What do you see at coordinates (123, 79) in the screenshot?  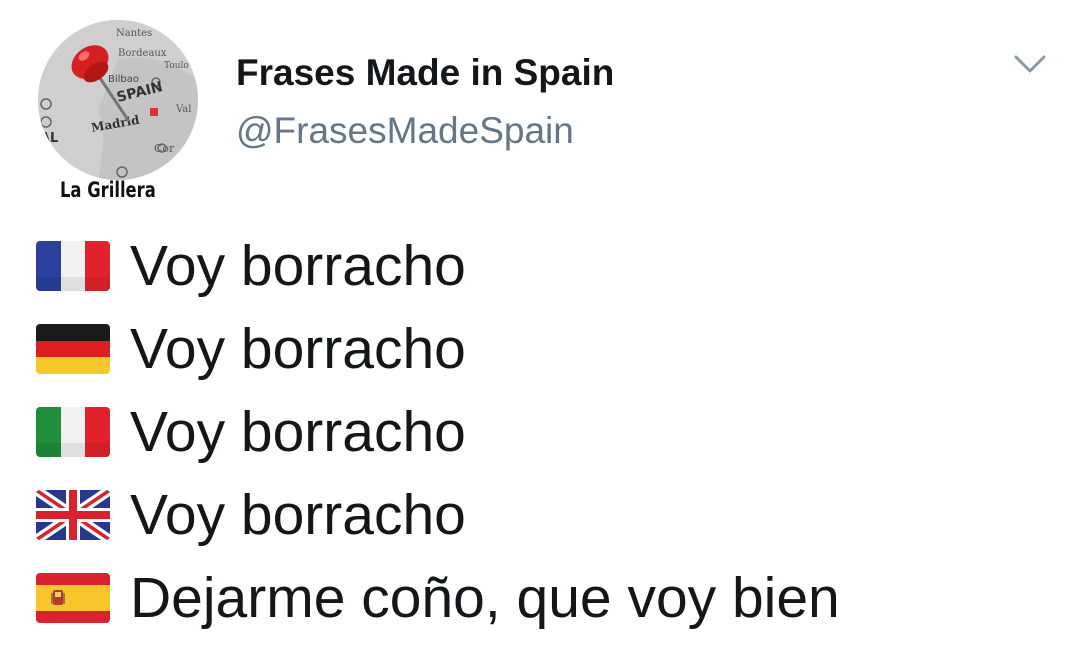 I see `map-label-bilbao: Bilbao` at bounding box center [123, 79].